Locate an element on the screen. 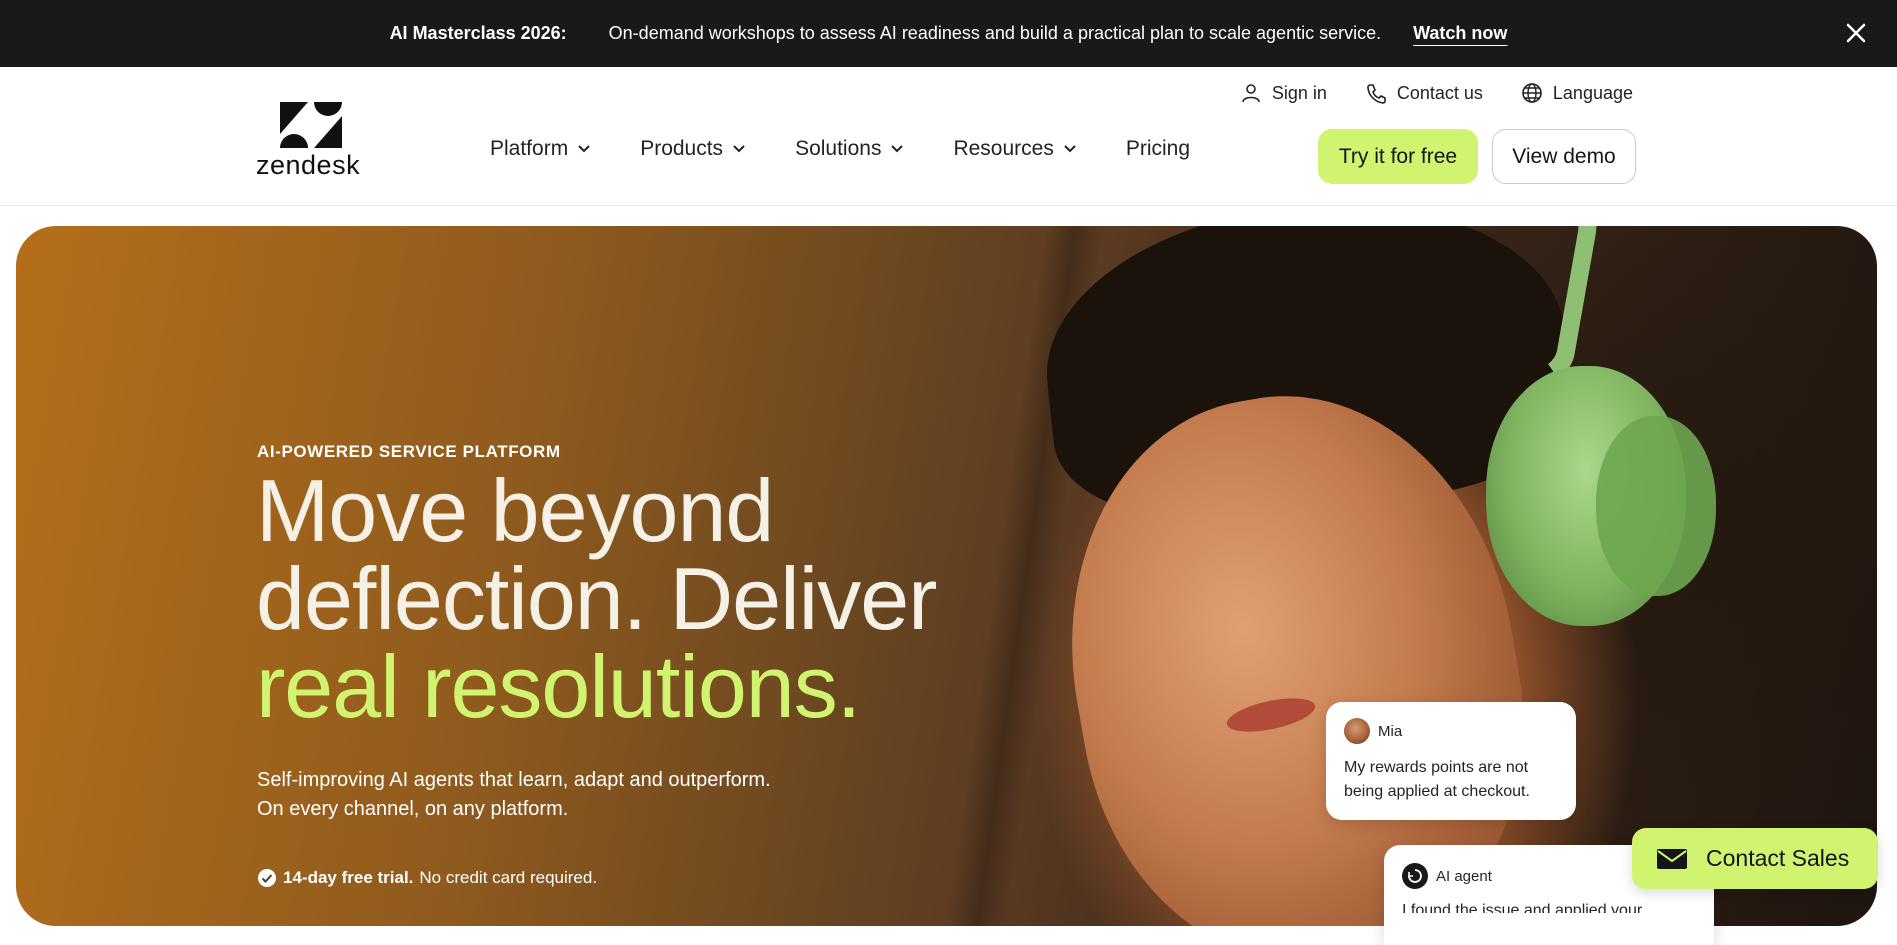 This screenshot has height=945, width=1897. subhead-line-2: On every channel, on any platform. is located at coordinates (413, 809).